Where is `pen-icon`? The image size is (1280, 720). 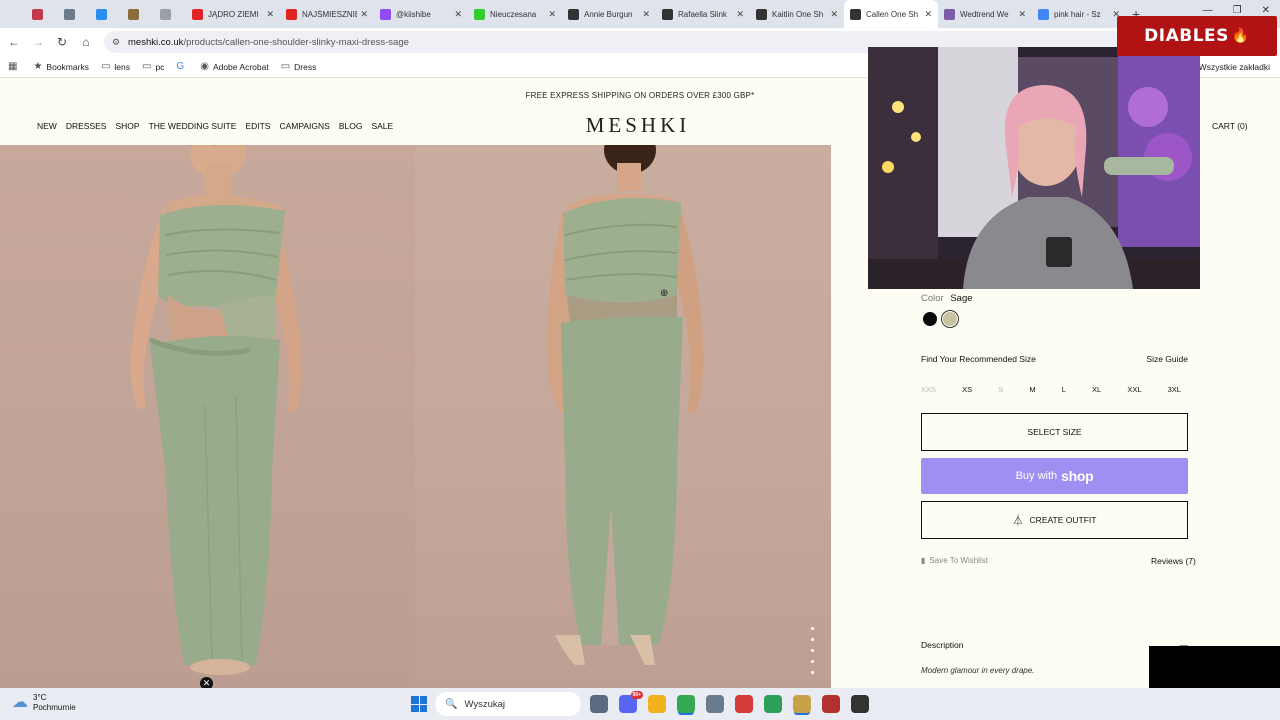
pen-icon is located at coordinates (133, 14).